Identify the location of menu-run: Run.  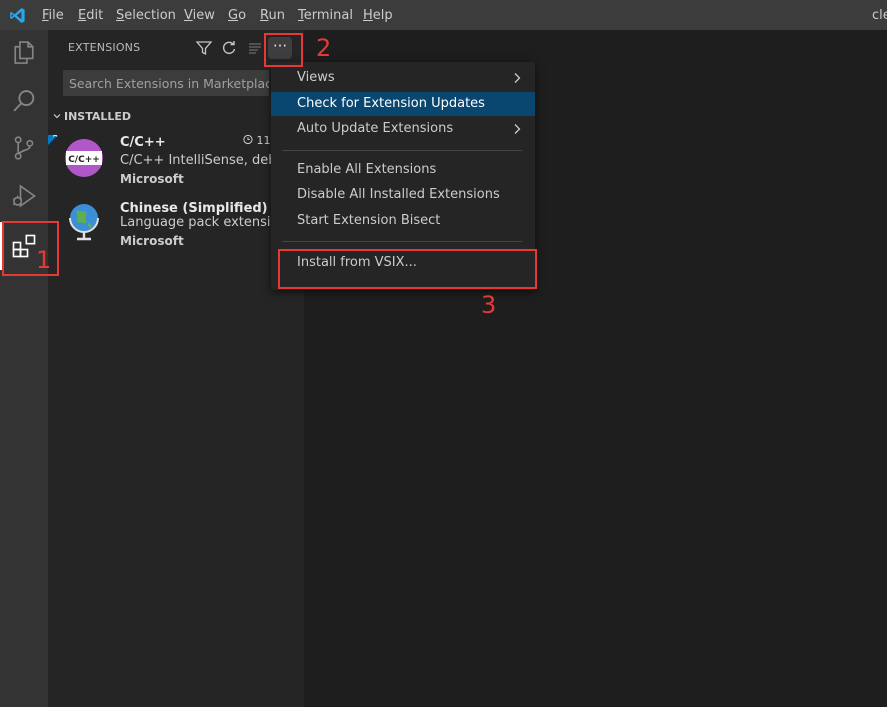
(272, 15).